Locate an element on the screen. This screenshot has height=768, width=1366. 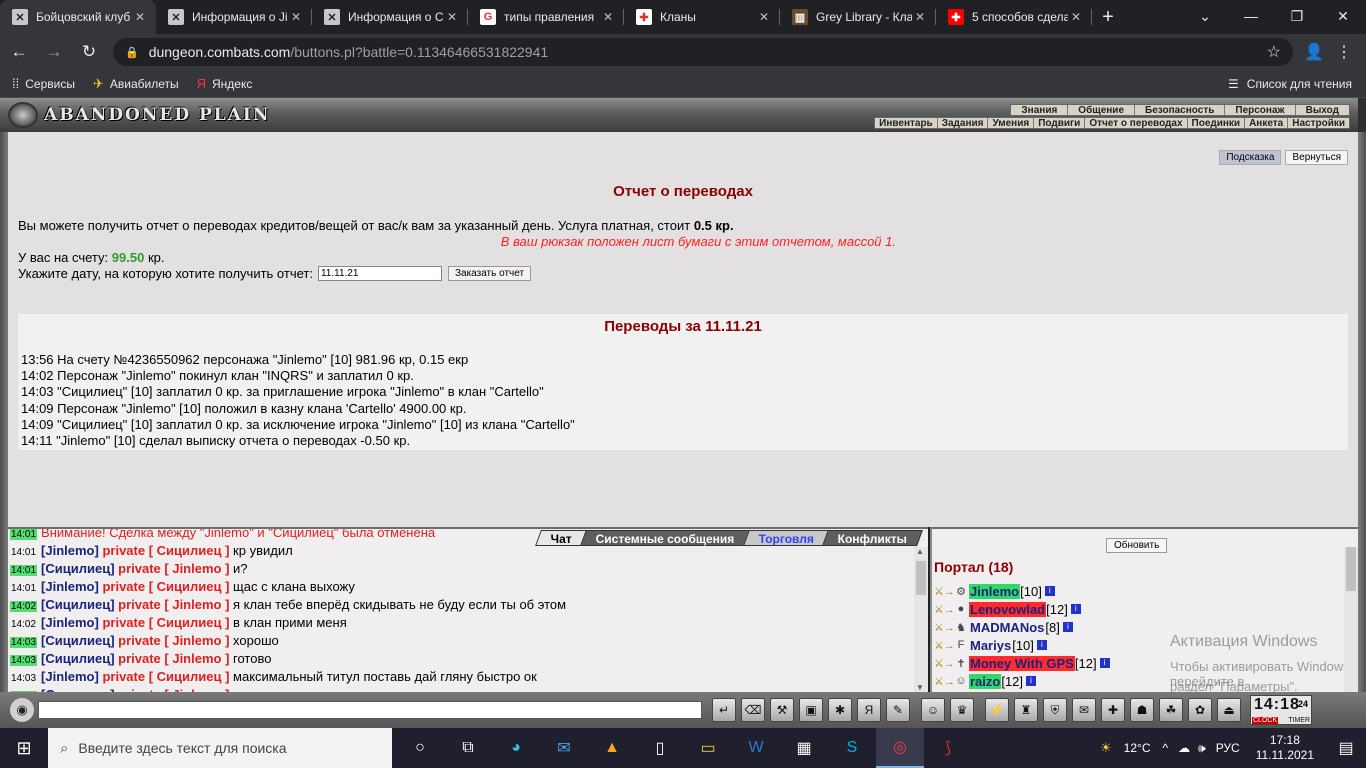
maximize-icon: ❐ is located at coordinates (1297, 16).